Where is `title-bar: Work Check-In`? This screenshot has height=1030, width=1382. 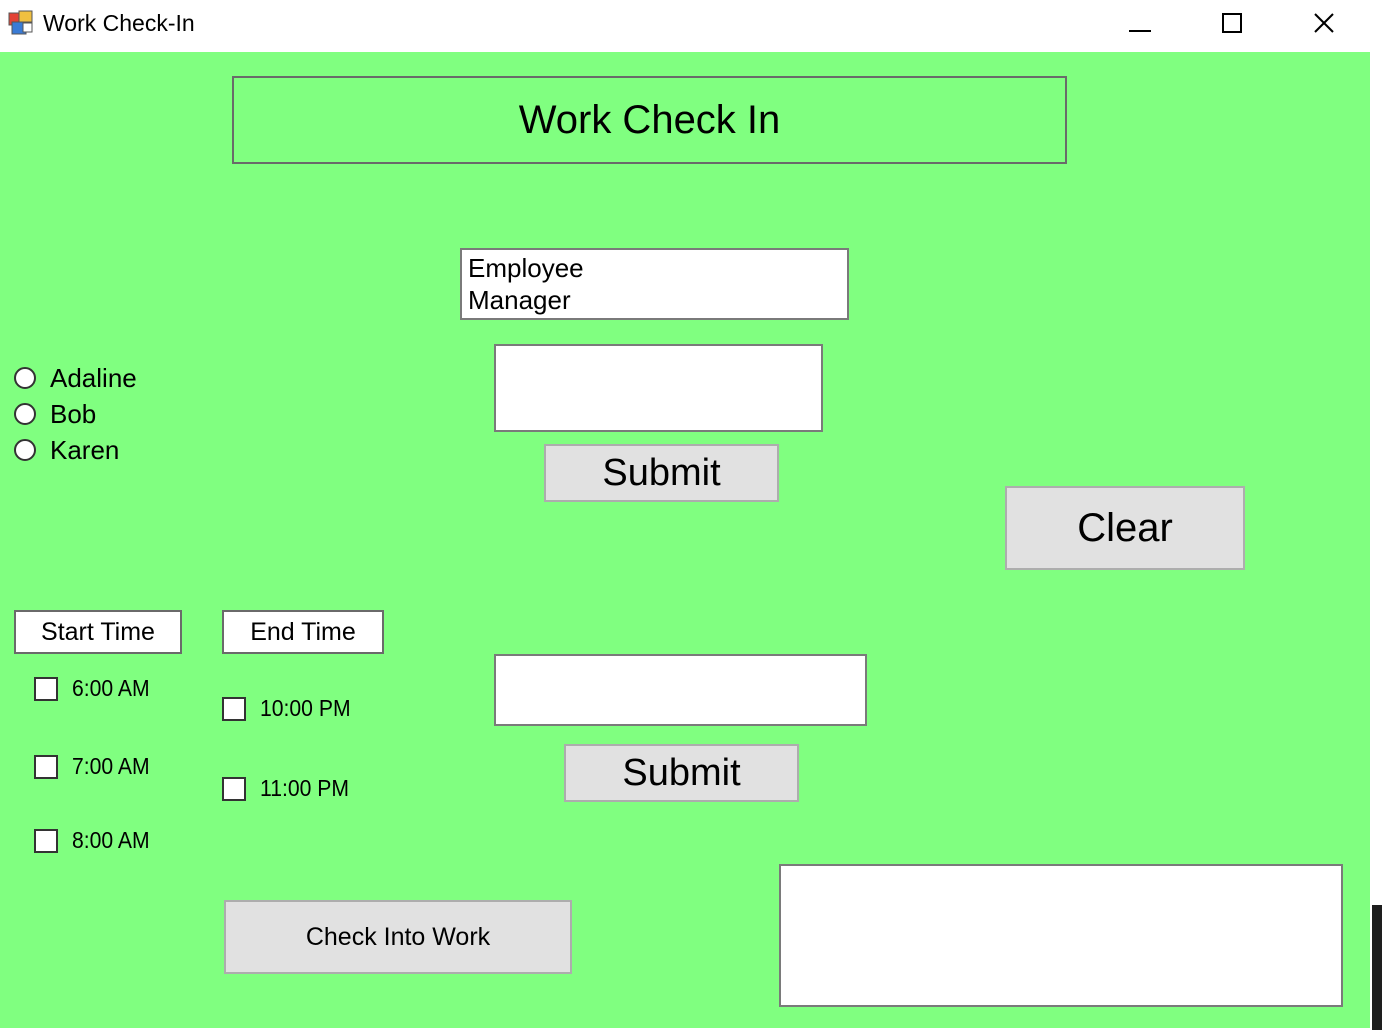
title-bar: Work Check-In is located at coordinates (685, 26).